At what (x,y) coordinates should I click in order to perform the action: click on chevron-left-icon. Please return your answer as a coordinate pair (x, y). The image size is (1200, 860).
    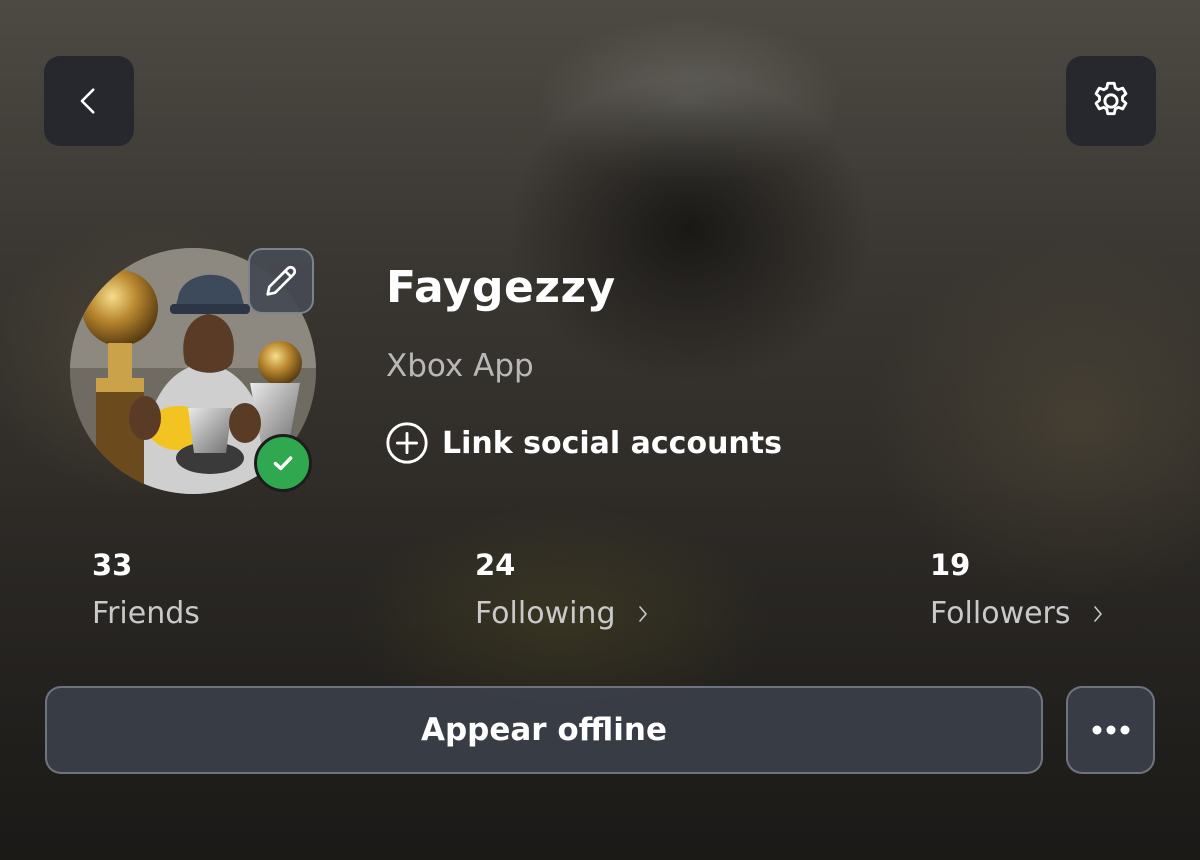
    Looking at the image, I should click on (87, 101).